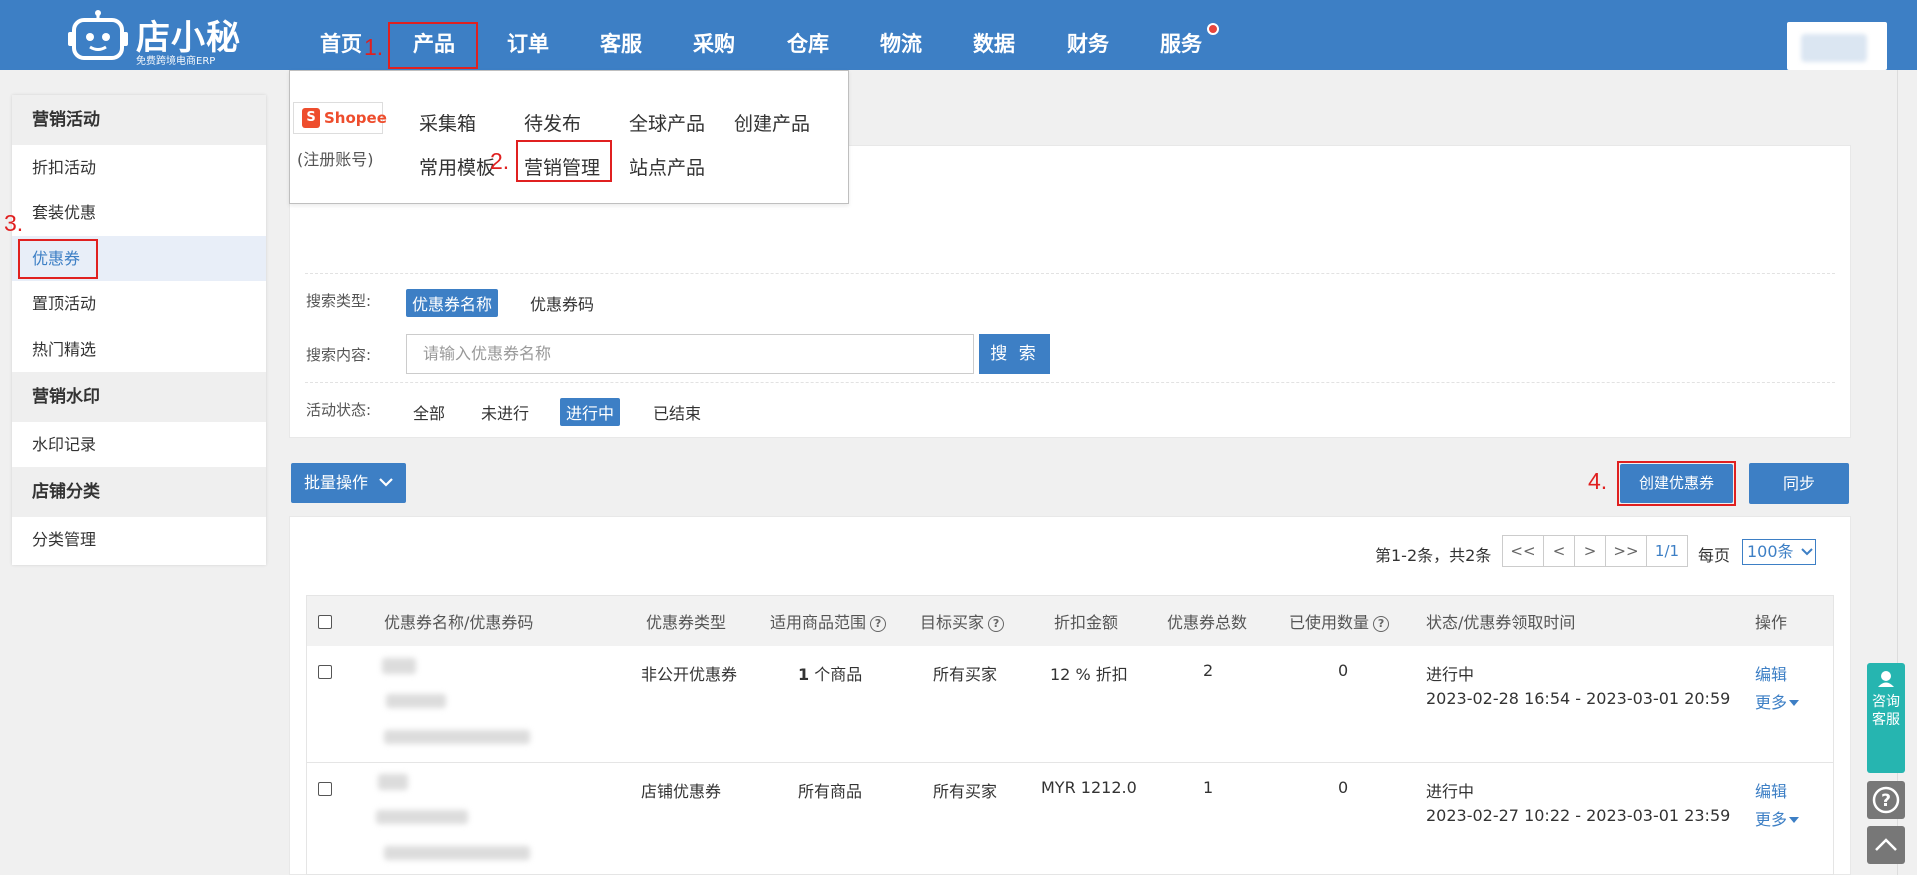 The height and width of the screenshot is (875, 1917). I want to click on pagination-summary: 第1-2条，共2条, so click(1433, 555).